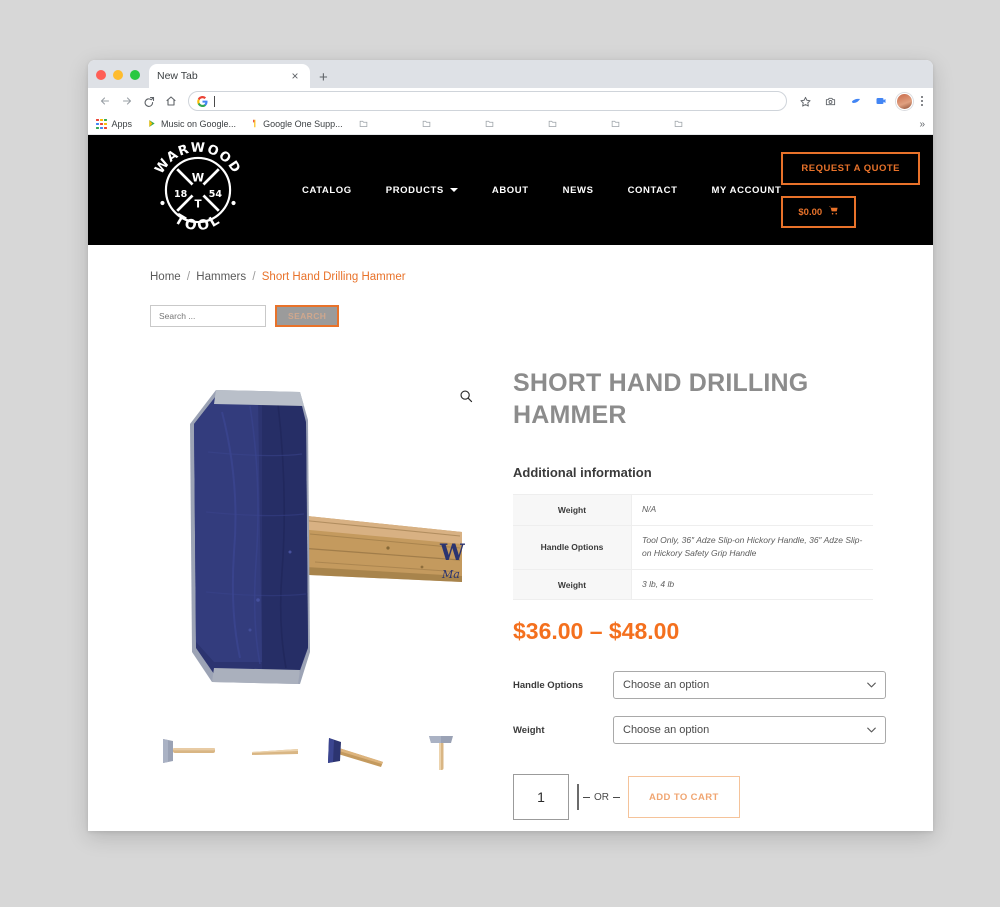  Describe the element at coordinates (881, 101) in the screenshot. I see `google-meet-icon` at that location.